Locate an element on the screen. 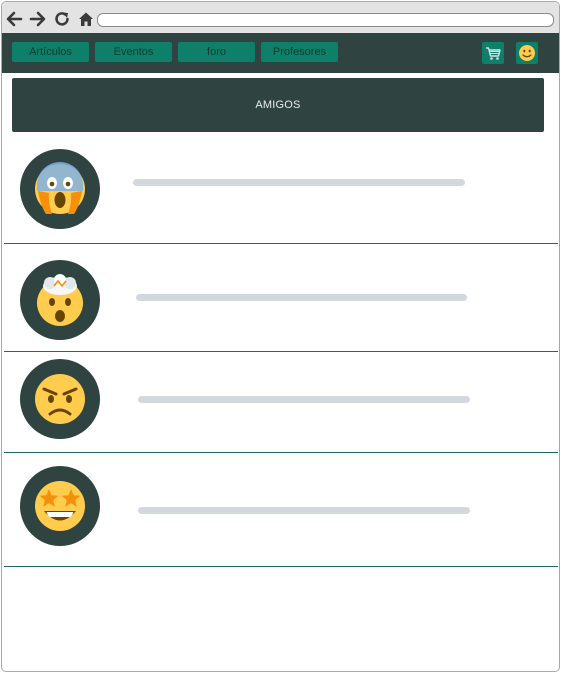 Image resolution: width=562 pixels, height=674 pixels. nav-eventos-button: Eventos is located at coordinates (133, 52).